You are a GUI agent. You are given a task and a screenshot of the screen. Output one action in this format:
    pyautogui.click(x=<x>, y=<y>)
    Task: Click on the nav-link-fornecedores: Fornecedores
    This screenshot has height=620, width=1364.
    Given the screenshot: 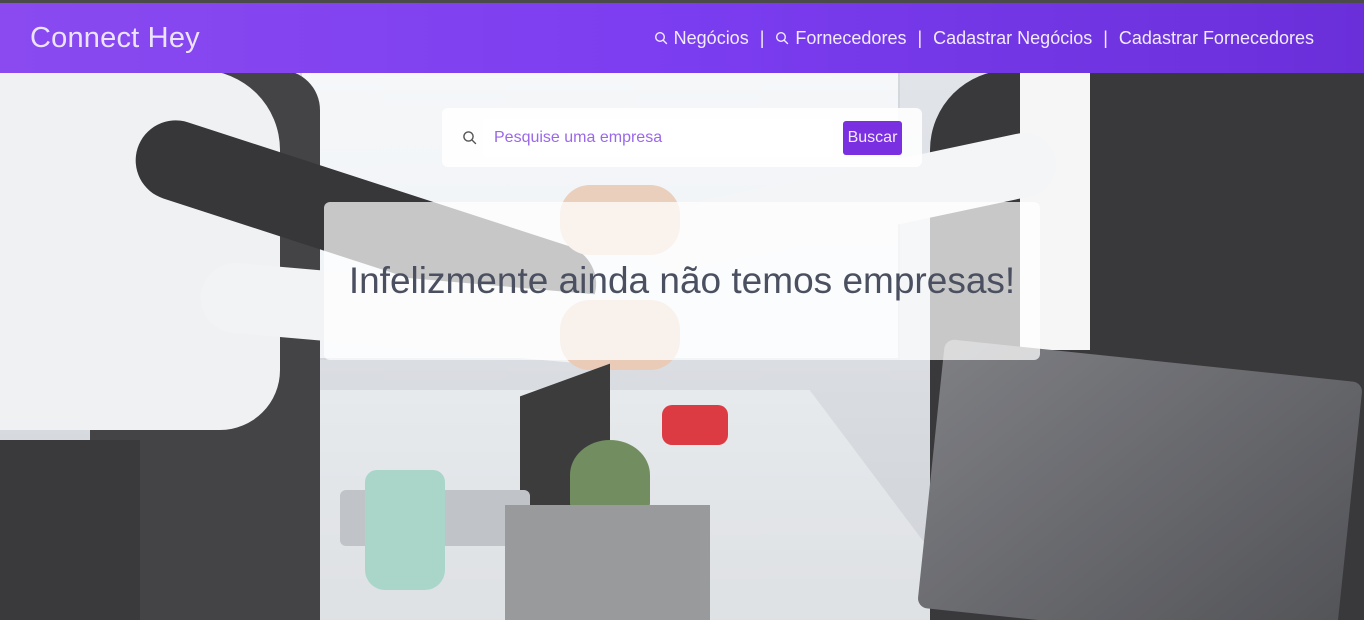 What is the action you would take?
    pyautogui.click(x=840, y=38)
    